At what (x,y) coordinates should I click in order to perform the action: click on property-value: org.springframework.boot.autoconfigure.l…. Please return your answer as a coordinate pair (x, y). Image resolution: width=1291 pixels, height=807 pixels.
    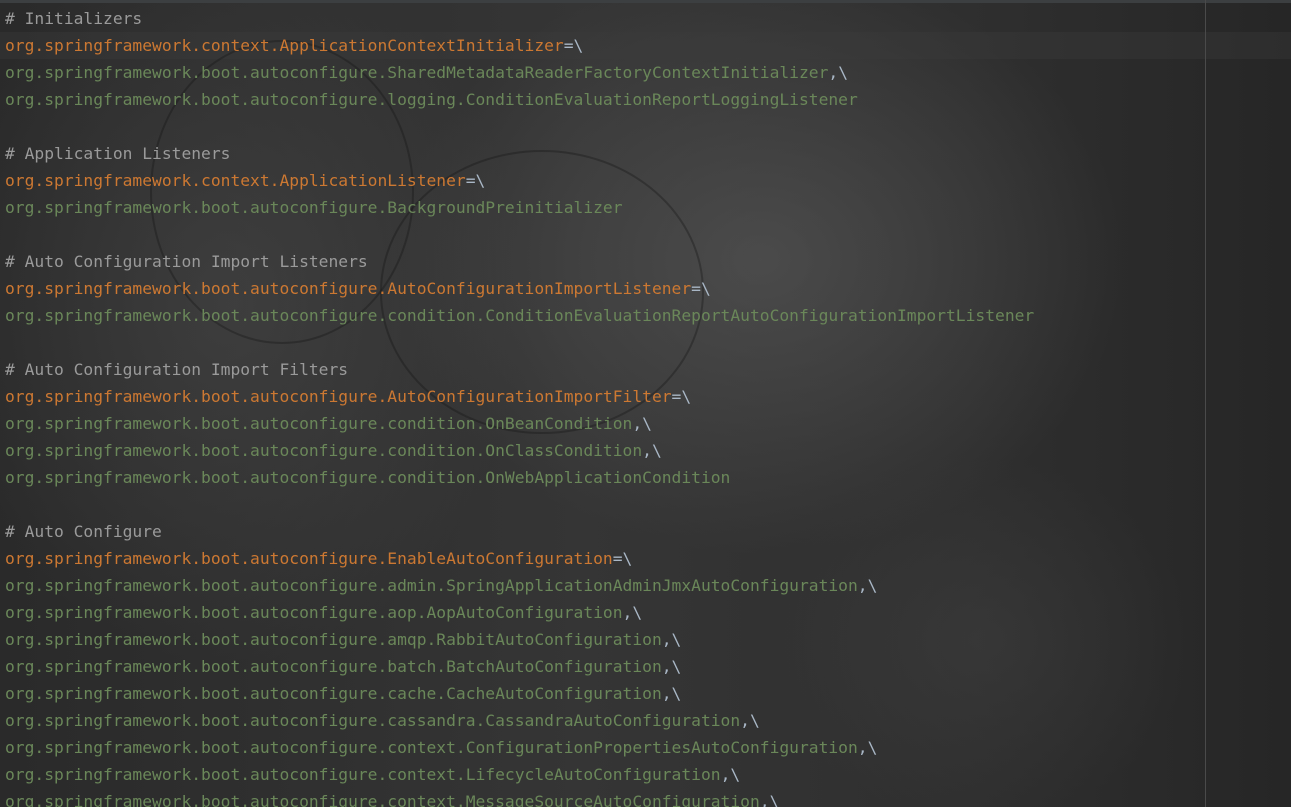
    Looking at the image, I should click on (431, 99).